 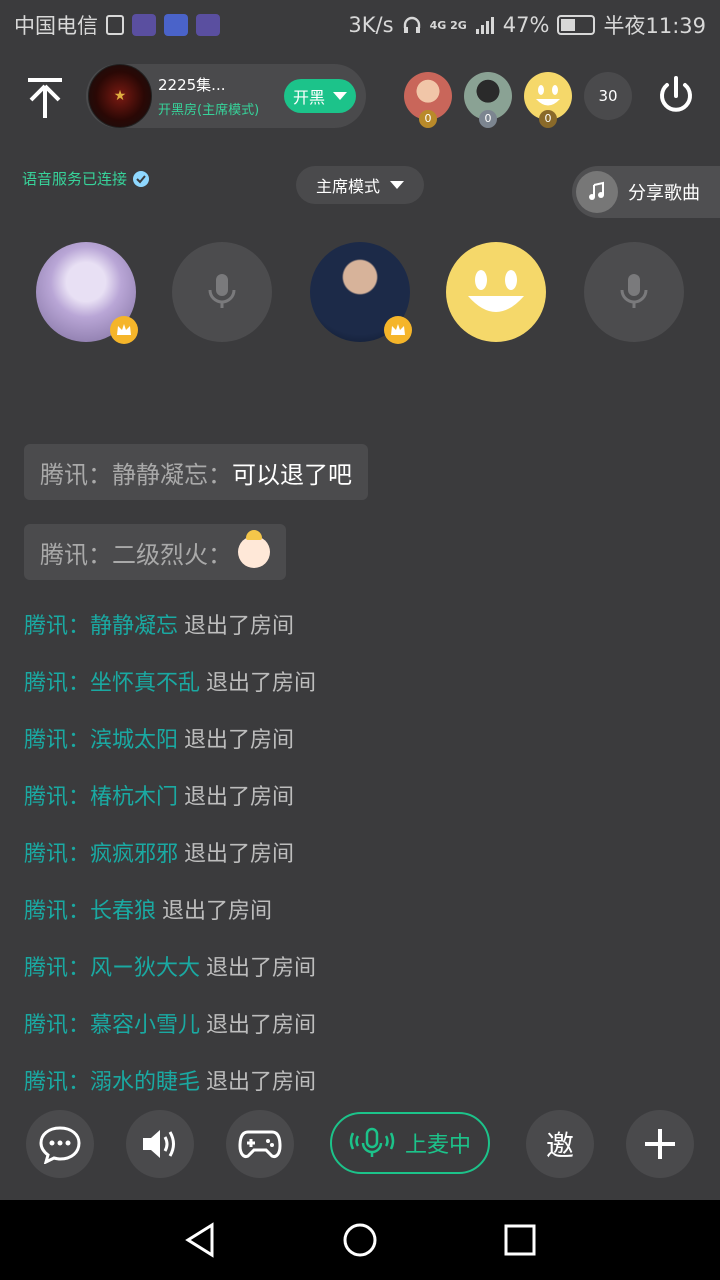 I want to click on clock: 半夜11:39, so click(x=654, y=26).